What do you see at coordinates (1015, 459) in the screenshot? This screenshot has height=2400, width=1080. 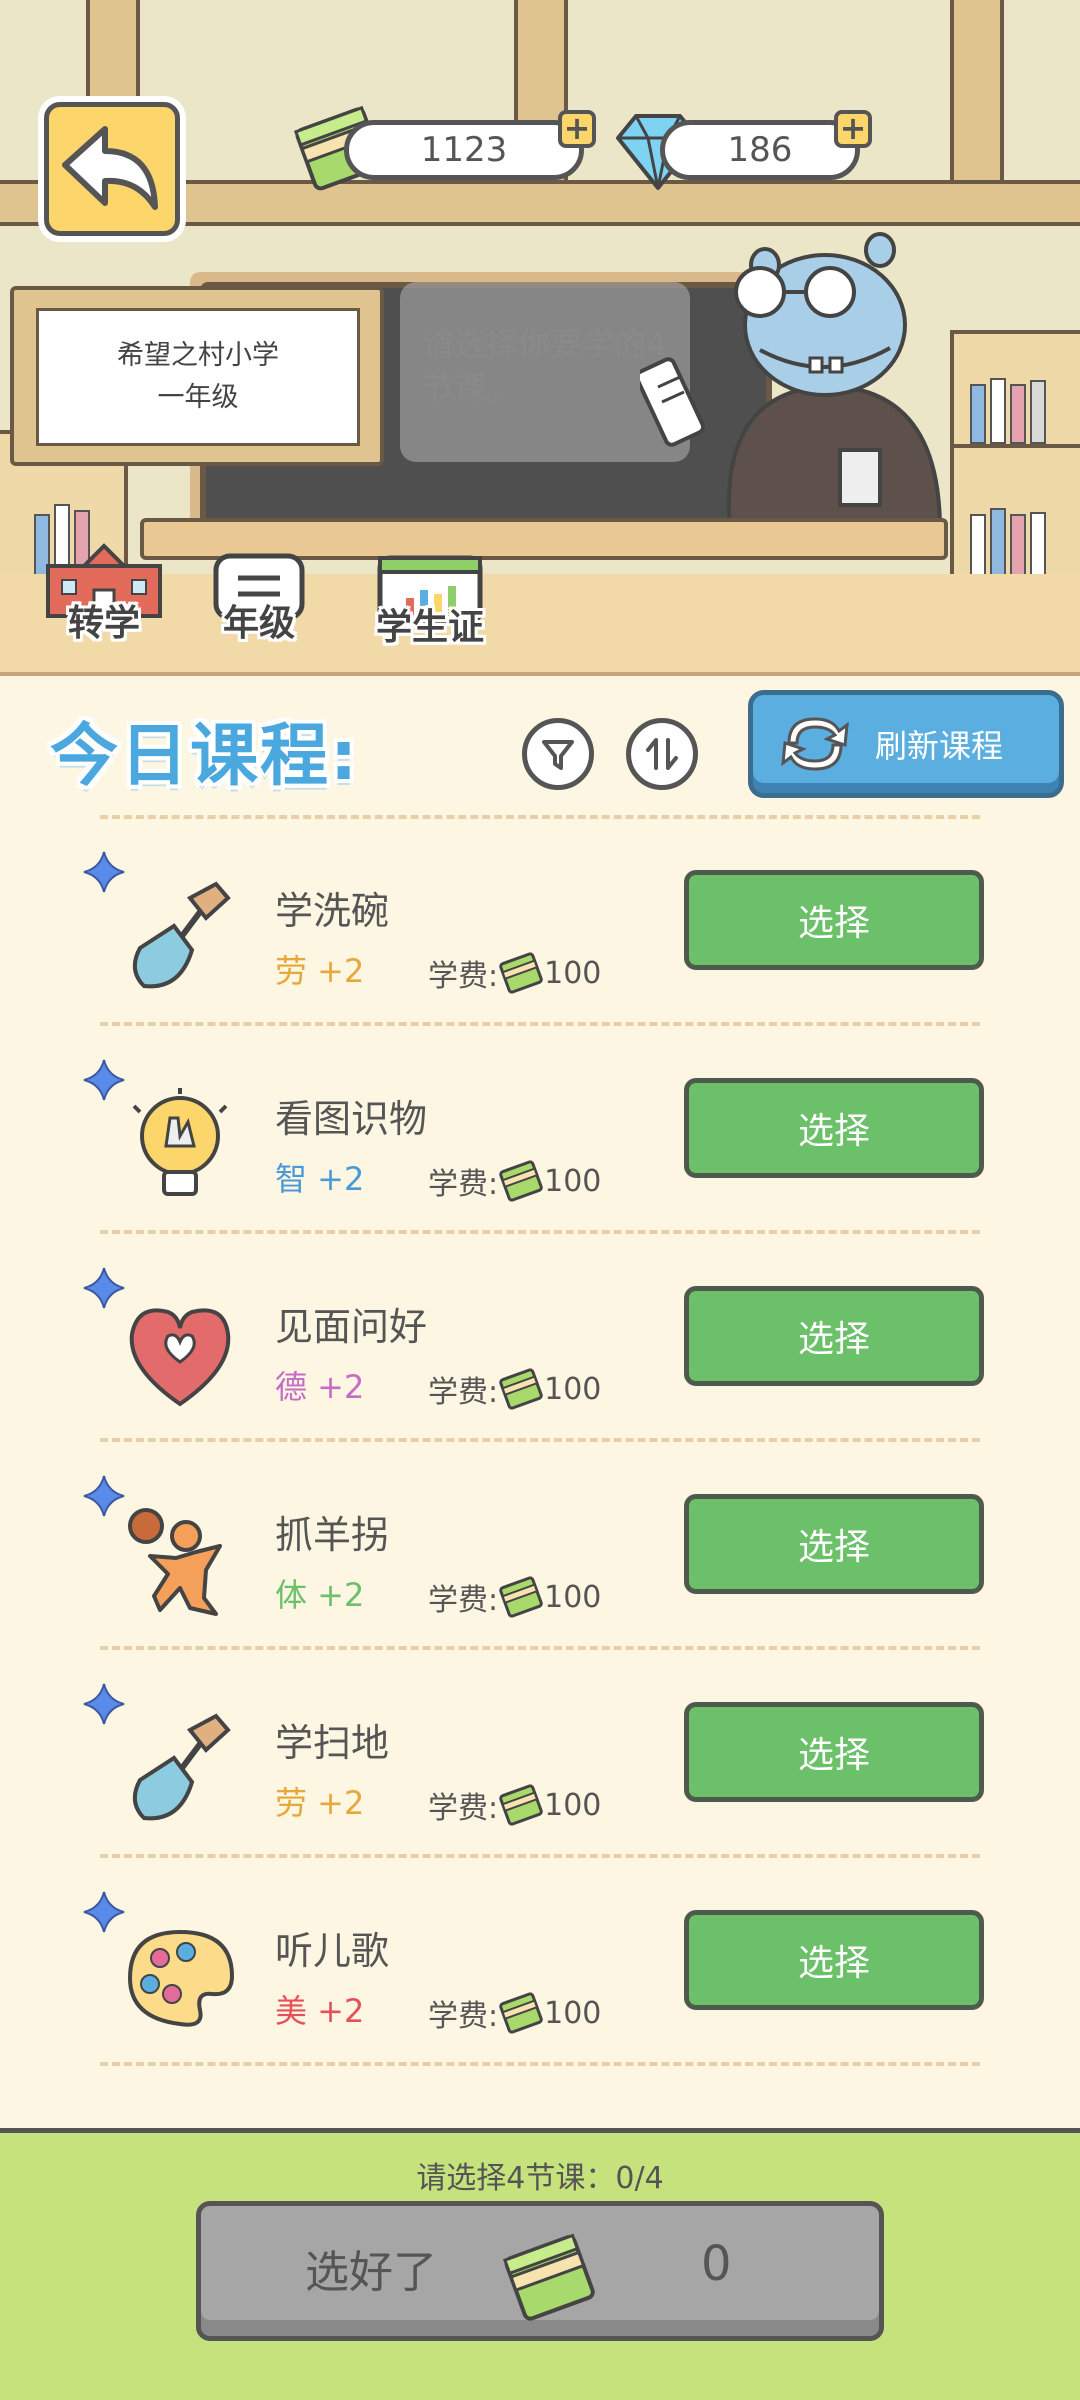 I see `bookshelf` at bounding box center [1015, 459].